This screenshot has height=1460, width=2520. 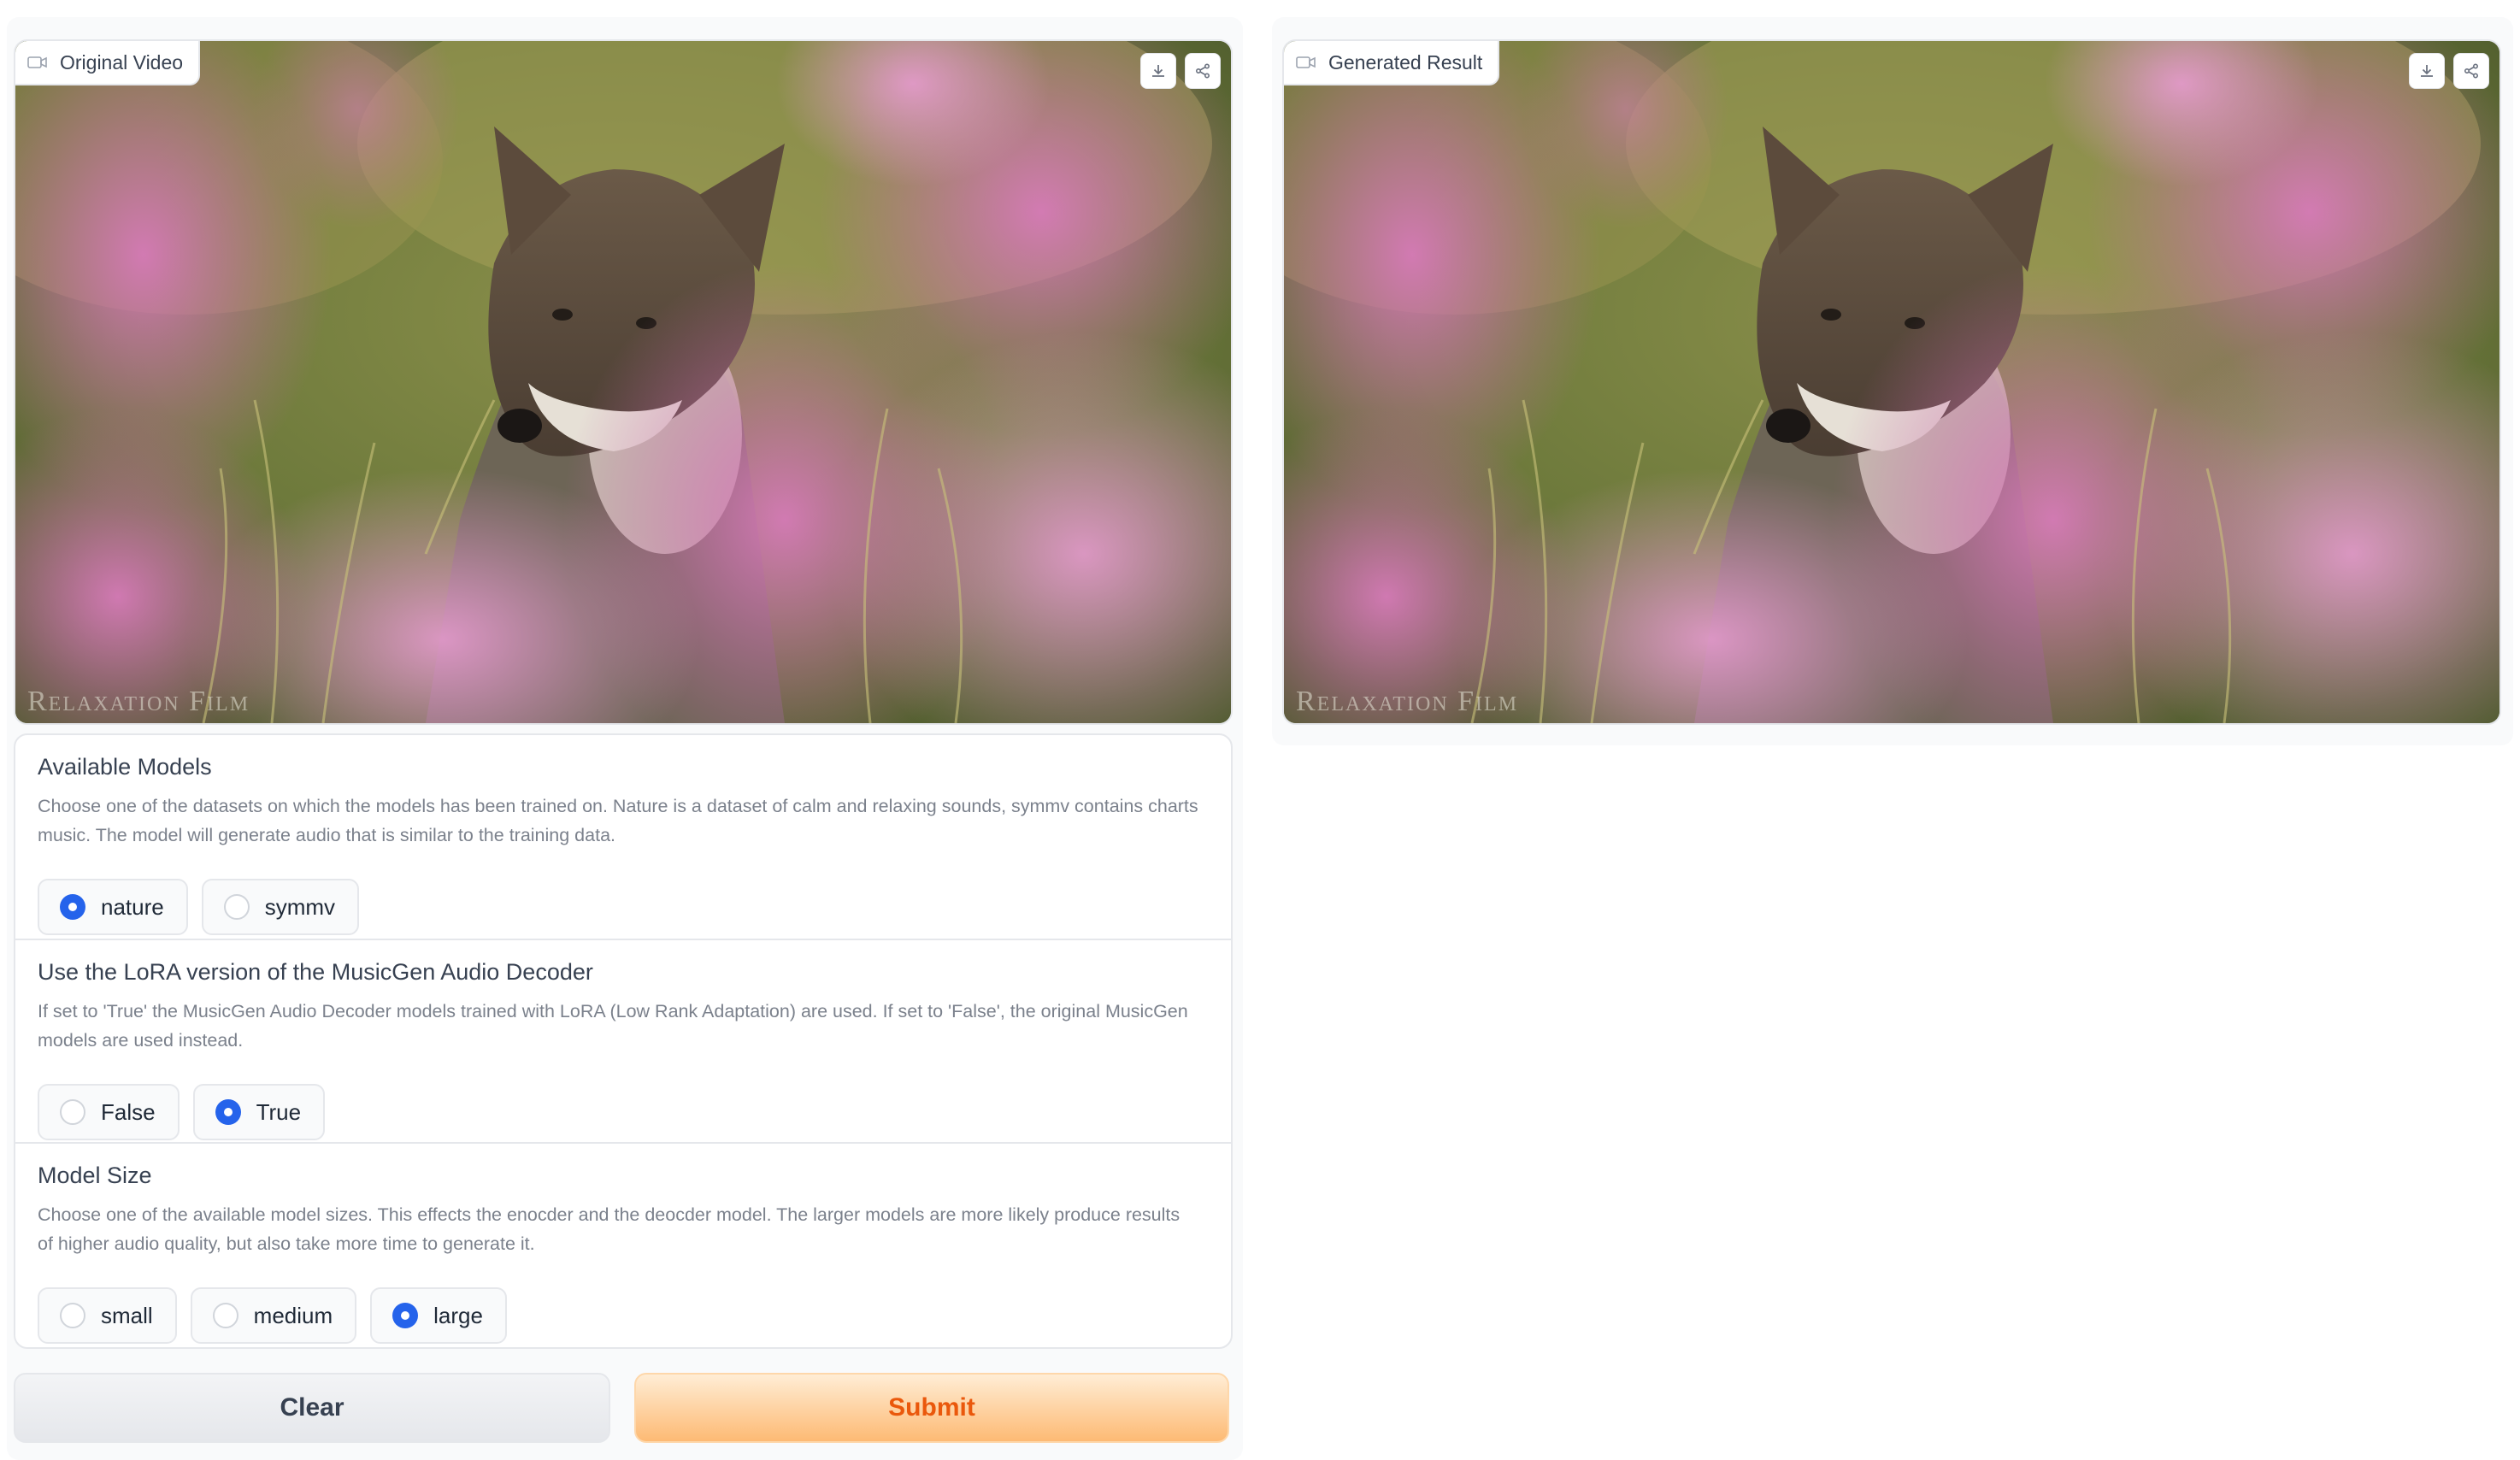 What do you see at coordinates (127, 1315) in the screenshot?
I see `radio-label: small` at bounding box center [127, 1315].